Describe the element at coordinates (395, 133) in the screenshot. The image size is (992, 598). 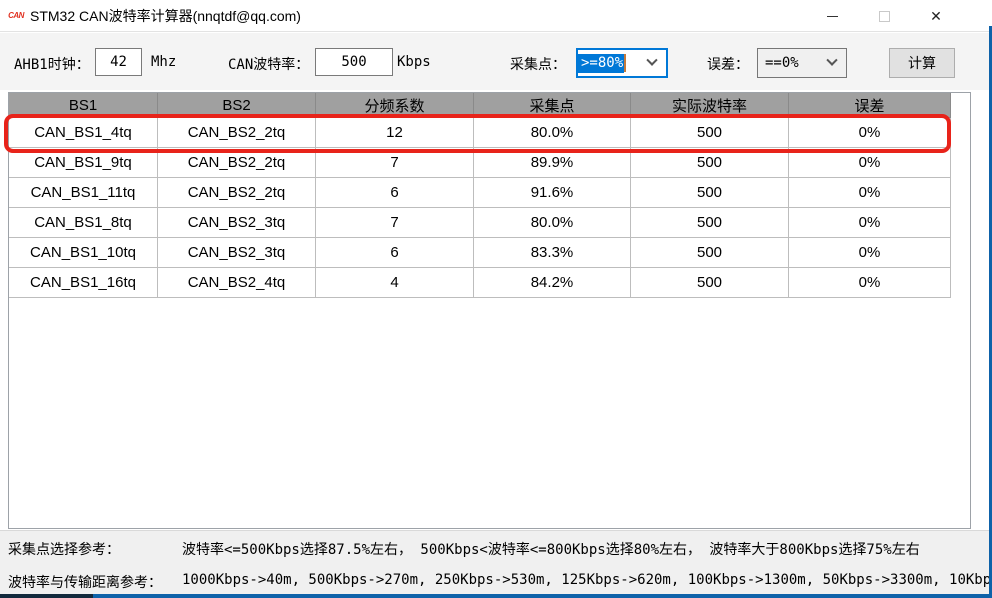
I see `cell-prescaler: 12` at that location.